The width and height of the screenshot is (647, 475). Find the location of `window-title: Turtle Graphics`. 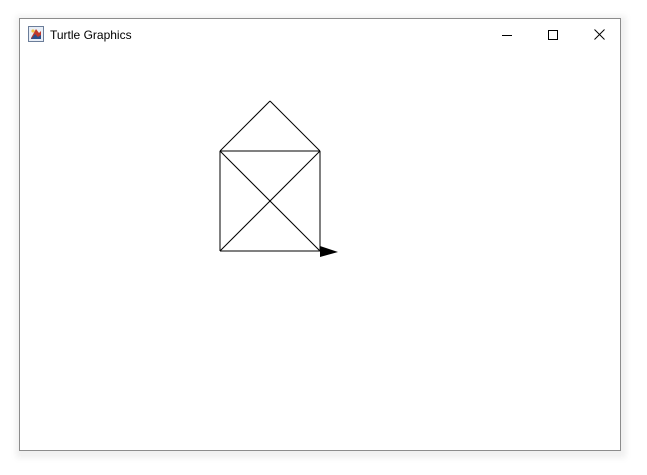

window-title: Turtle Graphics is located at coordinates (91, 35).